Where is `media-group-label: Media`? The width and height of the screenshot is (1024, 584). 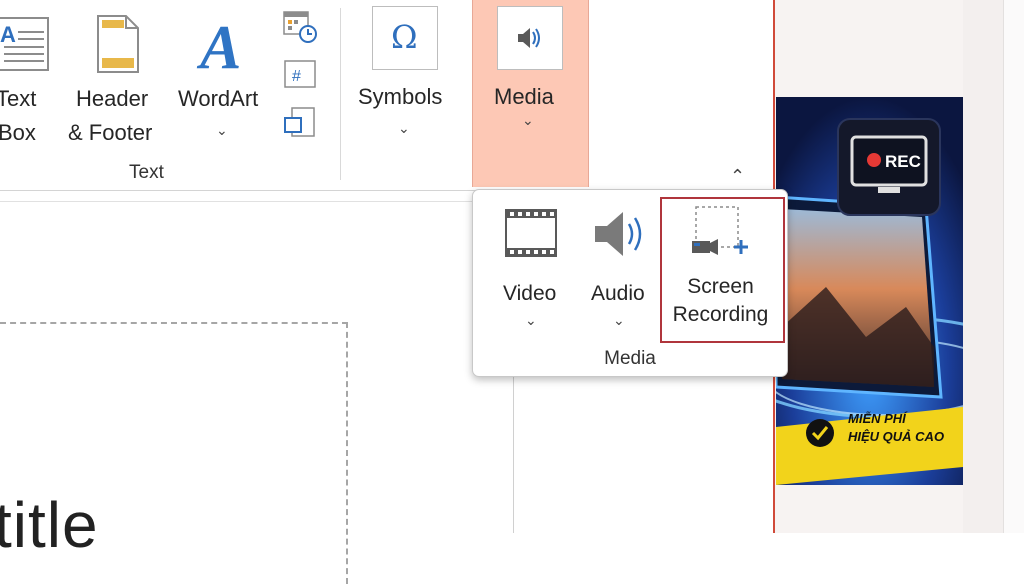 media-group-label: Media is located at coordinates (630, 358).